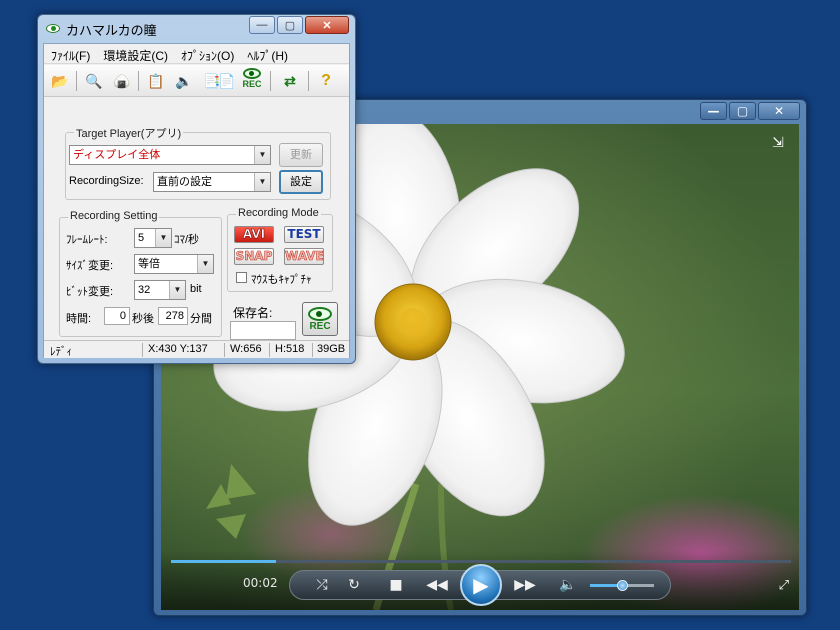 The image size is (840, 630). Describe the element at coordinates (156, 81) in the screenshot. I see `clipboard-icon: 📋` at that location.